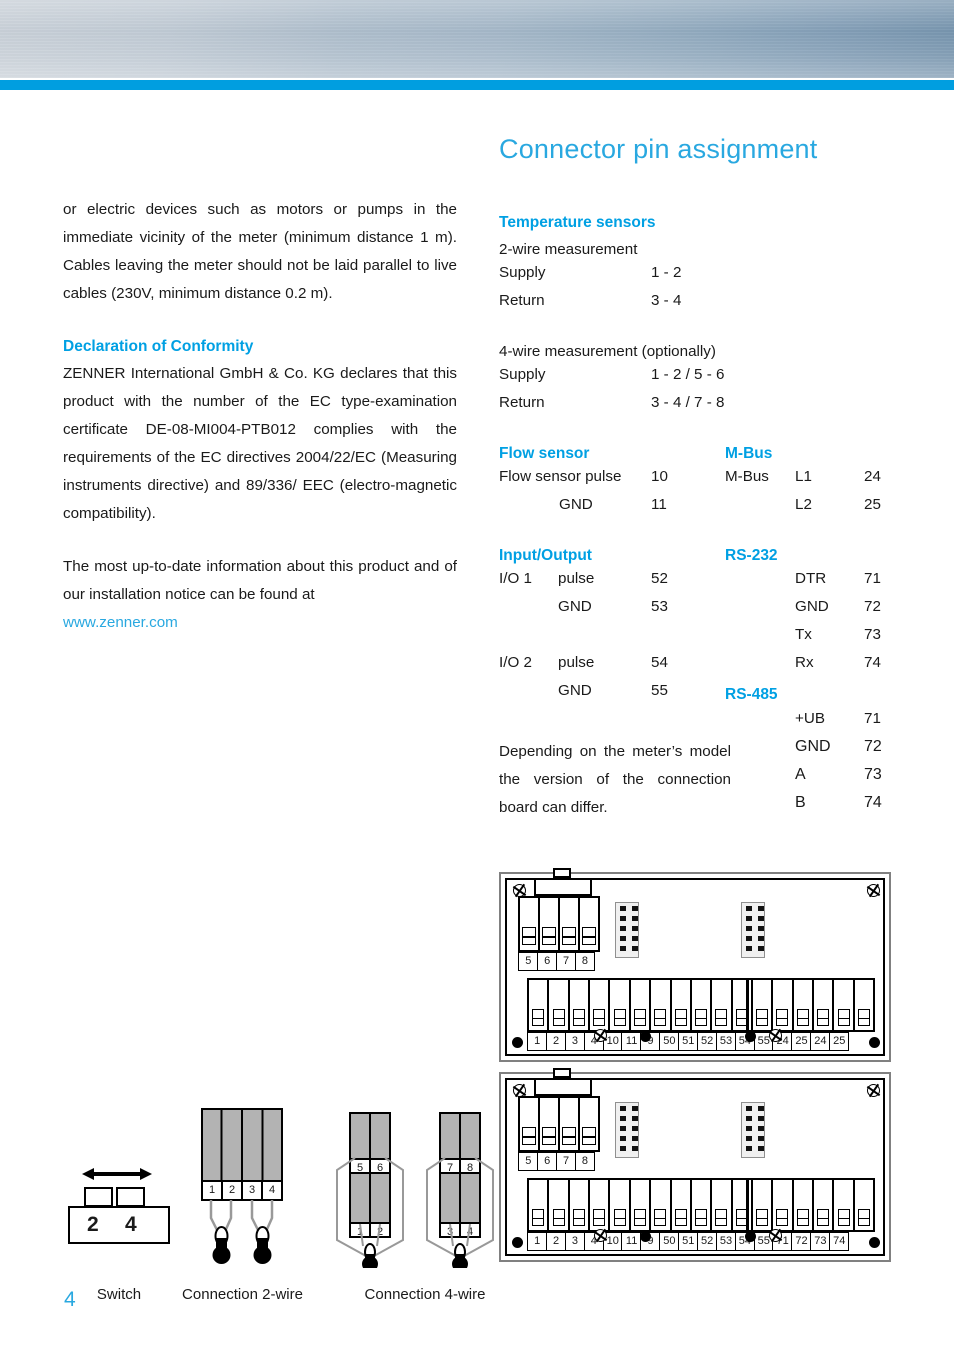  I want to click on row-value: 72, so click(873, 747).